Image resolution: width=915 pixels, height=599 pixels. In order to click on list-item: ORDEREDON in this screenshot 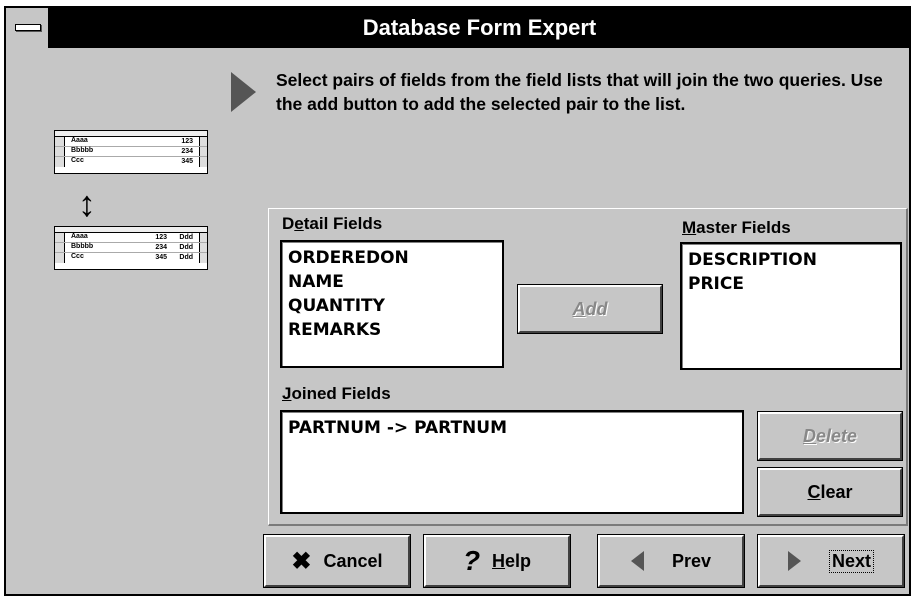, I will do `click(392, 258)`.